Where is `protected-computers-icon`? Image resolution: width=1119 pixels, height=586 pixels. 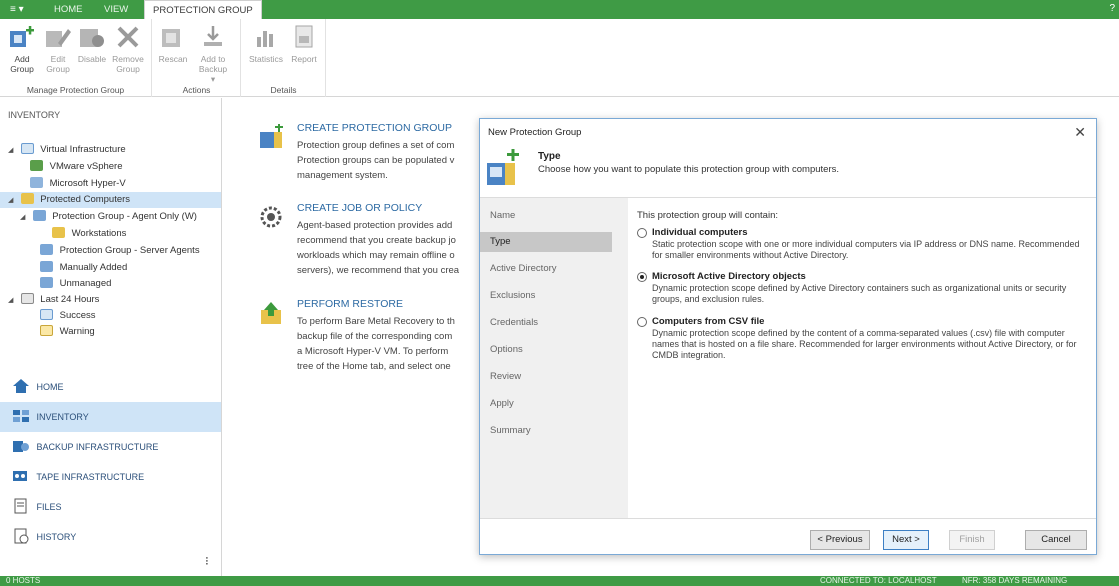 protected-computers-icon is located at coordinates (27, 198).